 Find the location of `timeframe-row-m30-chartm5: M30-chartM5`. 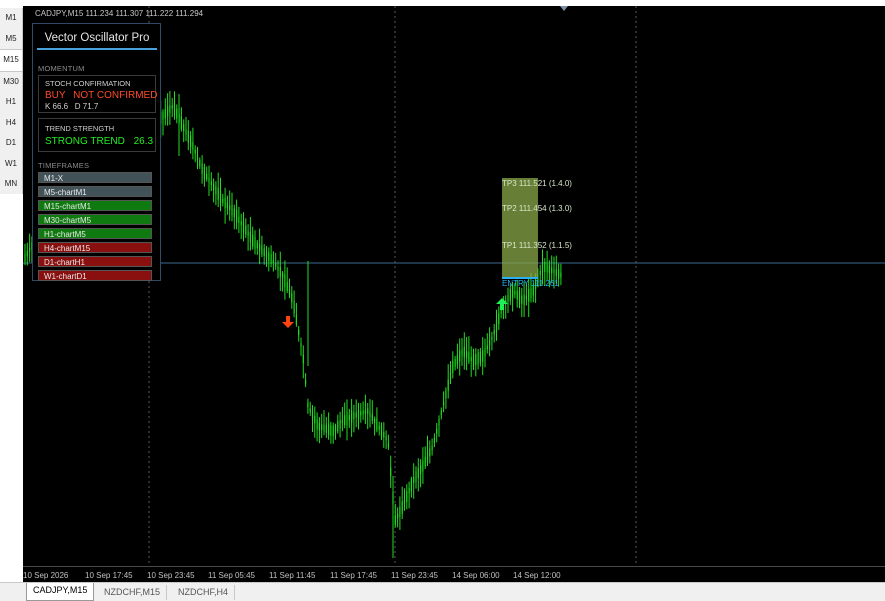

timeframe-row-m30-chartm5: M30-chartM5 is located at coordinates (95, 219).